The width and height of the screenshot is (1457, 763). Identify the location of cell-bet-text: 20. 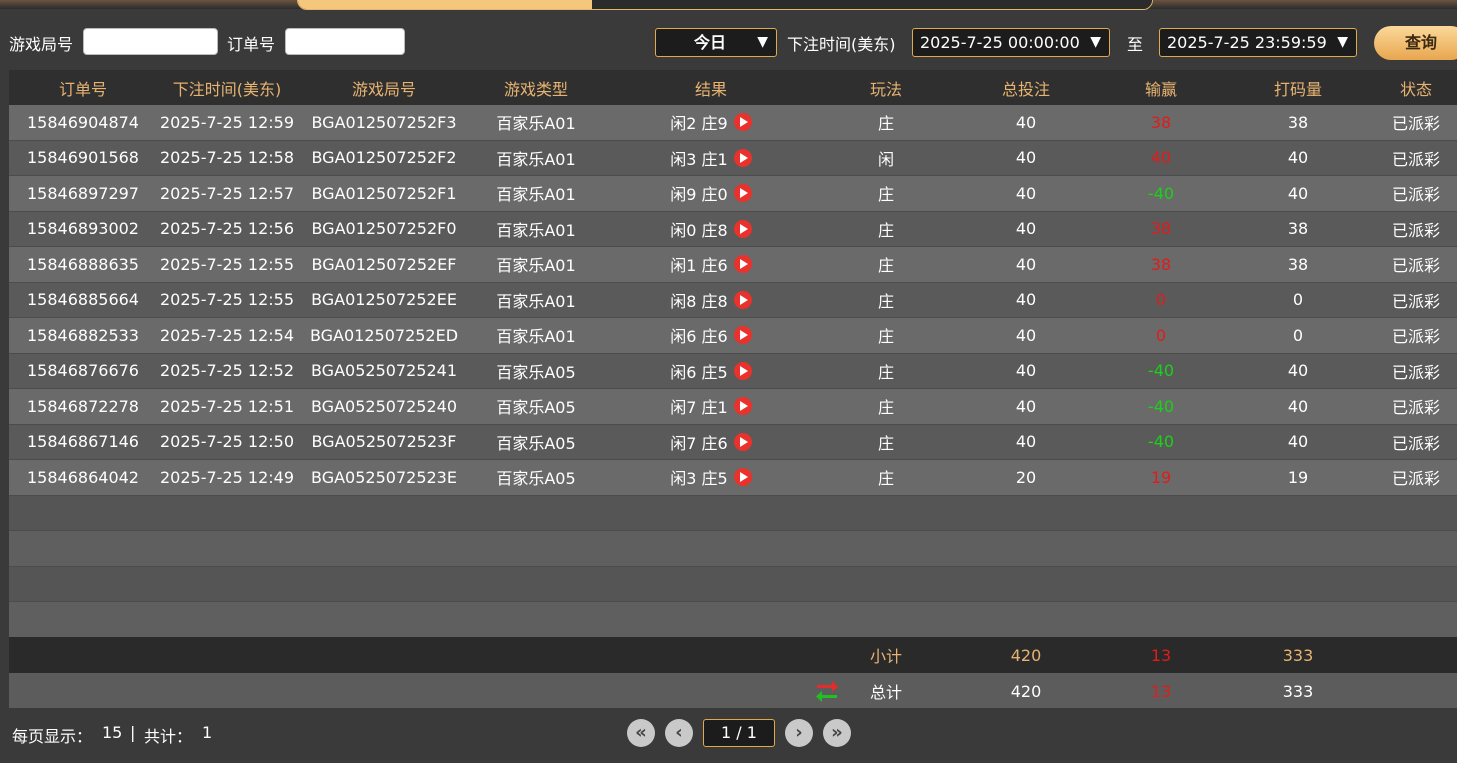
(1026, 477).